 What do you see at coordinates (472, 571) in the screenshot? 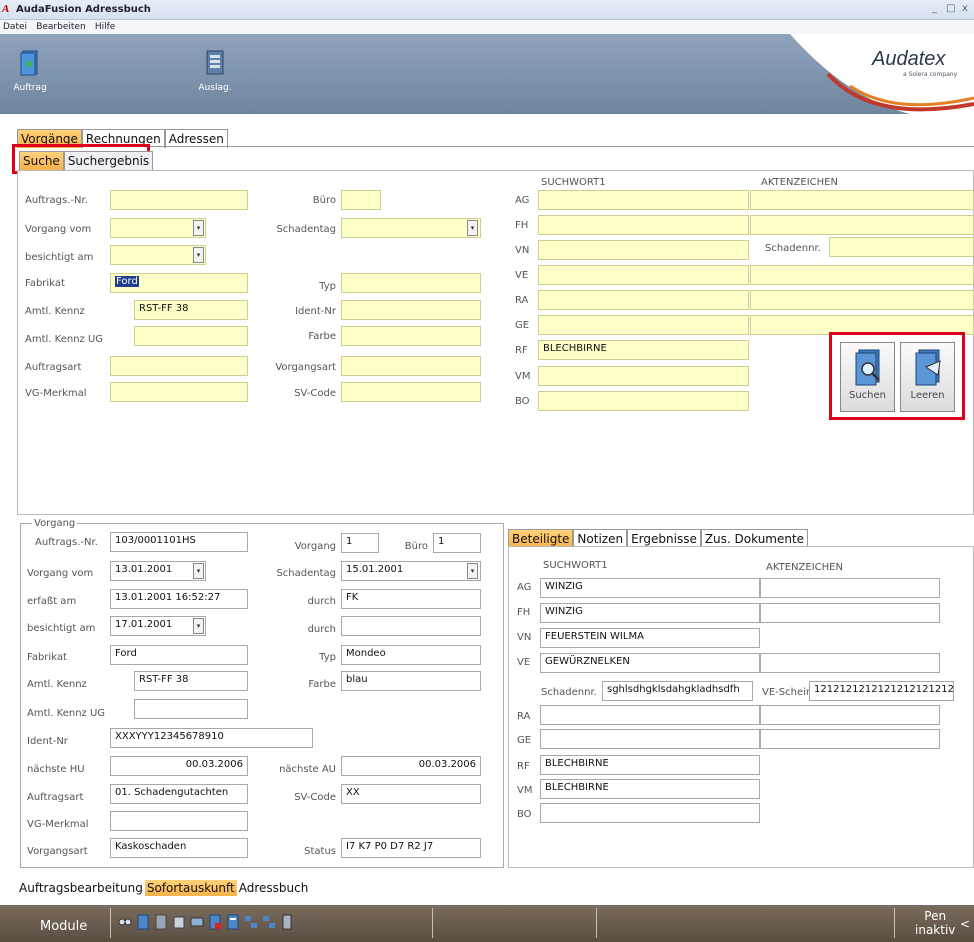
I see `v-schadentag-dropdown-icon: ▾` at bounding box center [472, 571].